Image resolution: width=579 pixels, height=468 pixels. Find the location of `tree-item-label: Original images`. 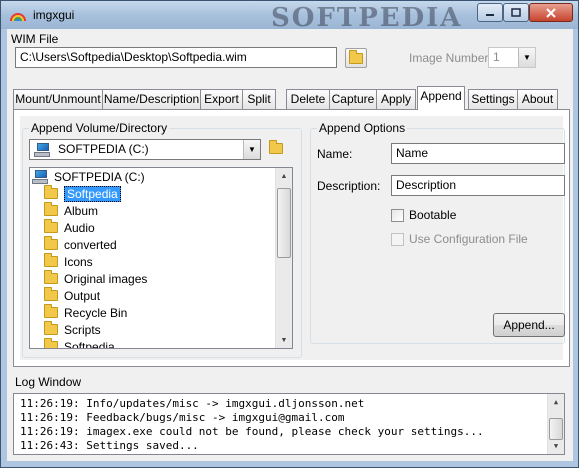

tree-item-label: Original images is located at coordinates (106, 278).